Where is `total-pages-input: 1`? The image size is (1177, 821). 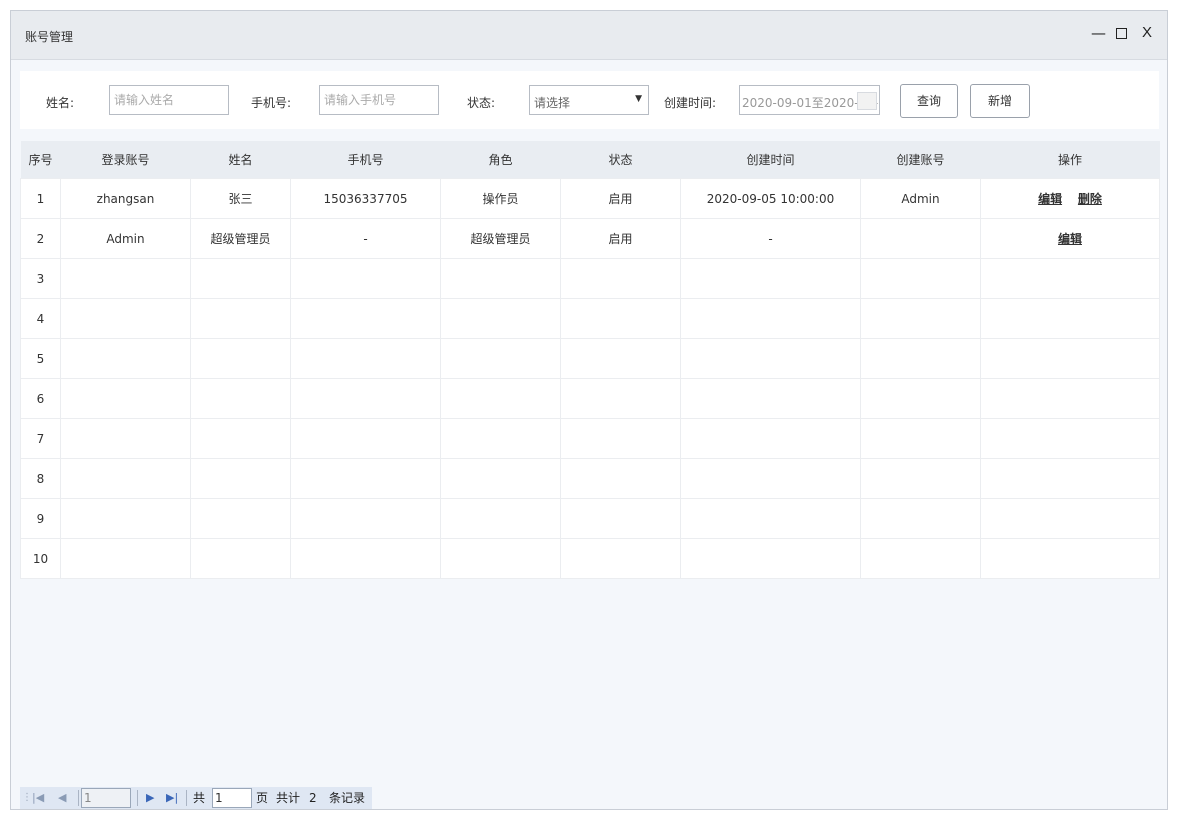 total-pages-input: 1 is located at coordinates (232, 798).